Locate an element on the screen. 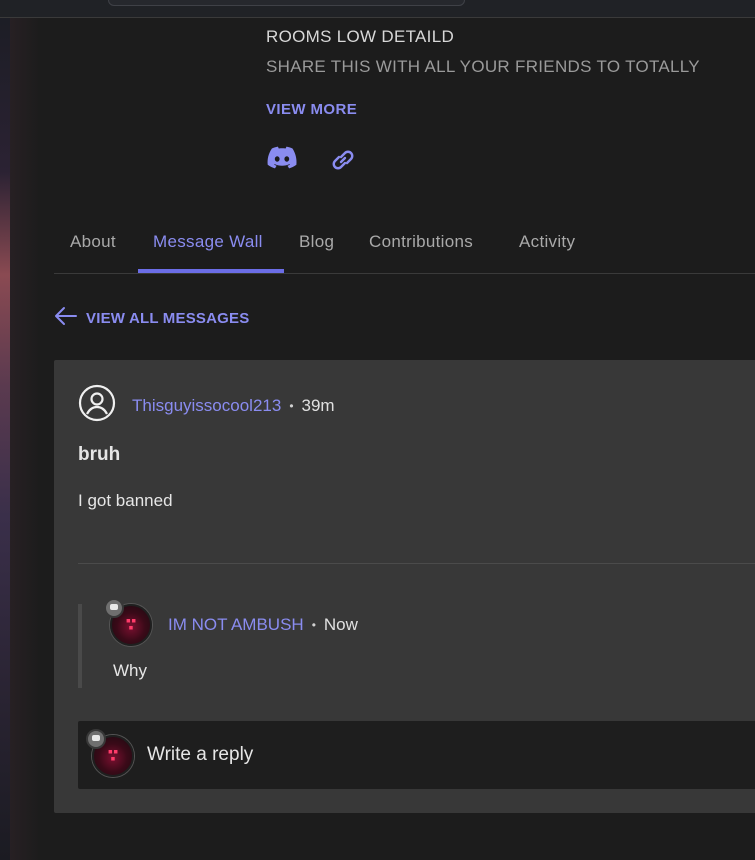 This screenshot has height=860, width=755. discord-icon is located at coordinates (282, 162).